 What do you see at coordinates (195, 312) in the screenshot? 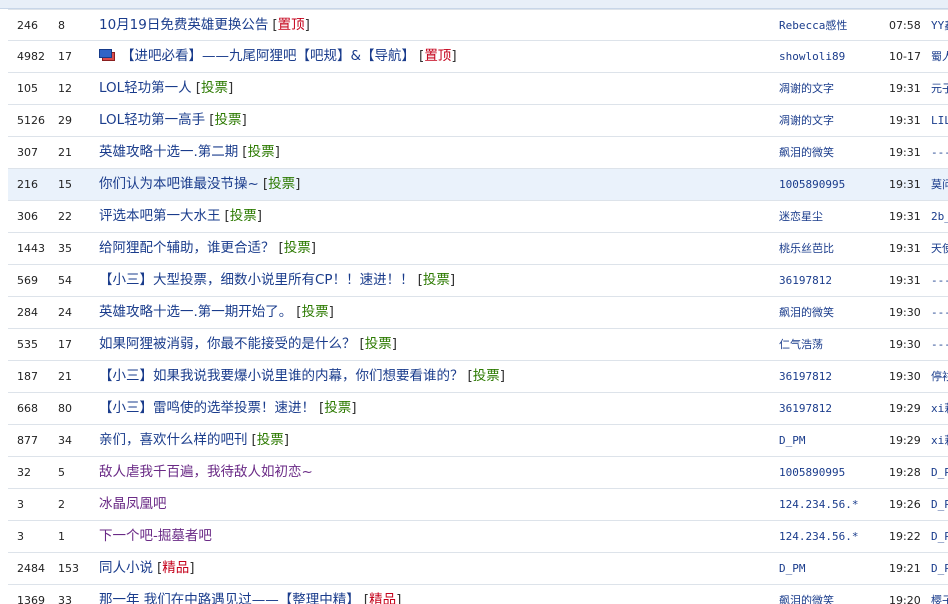
I see `thread-title-link: 英雄攻略十选一.第一期开始了。` at bounding box center [195, 312].